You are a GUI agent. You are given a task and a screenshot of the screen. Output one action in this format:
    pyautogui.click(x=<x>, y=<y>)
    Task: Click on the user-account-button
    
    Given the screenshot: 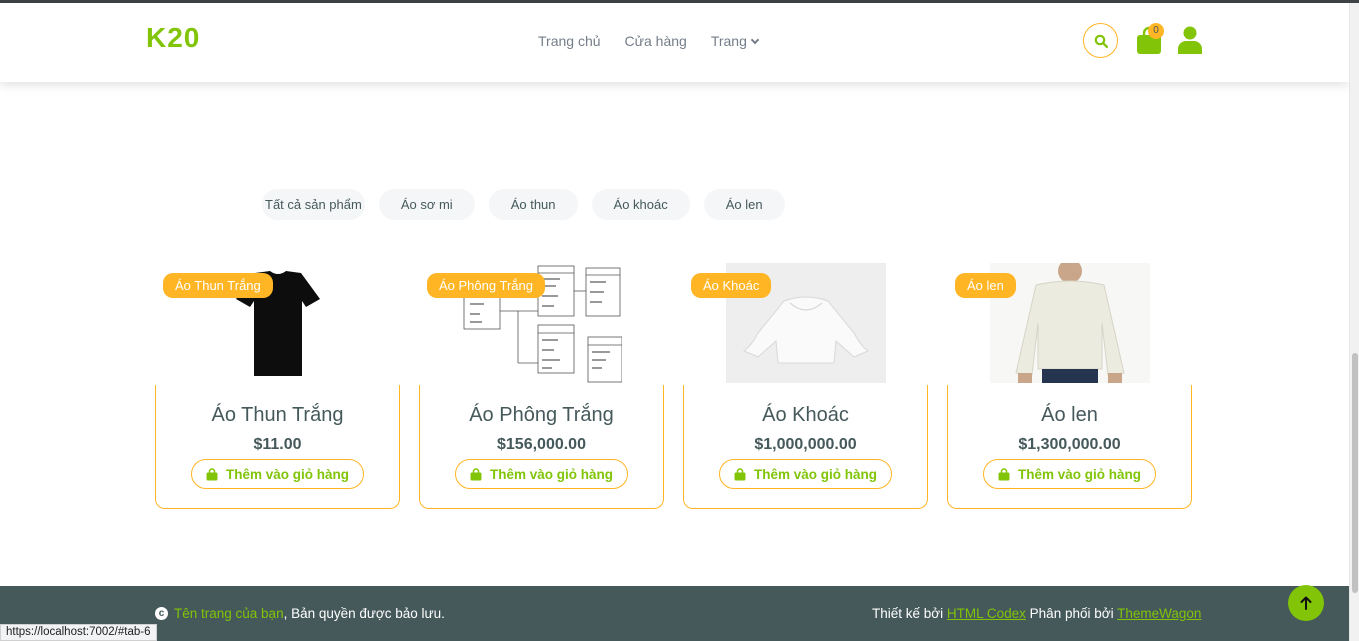 What is the action you would take?
    pyautogui.click(x=1190, y=40)
    